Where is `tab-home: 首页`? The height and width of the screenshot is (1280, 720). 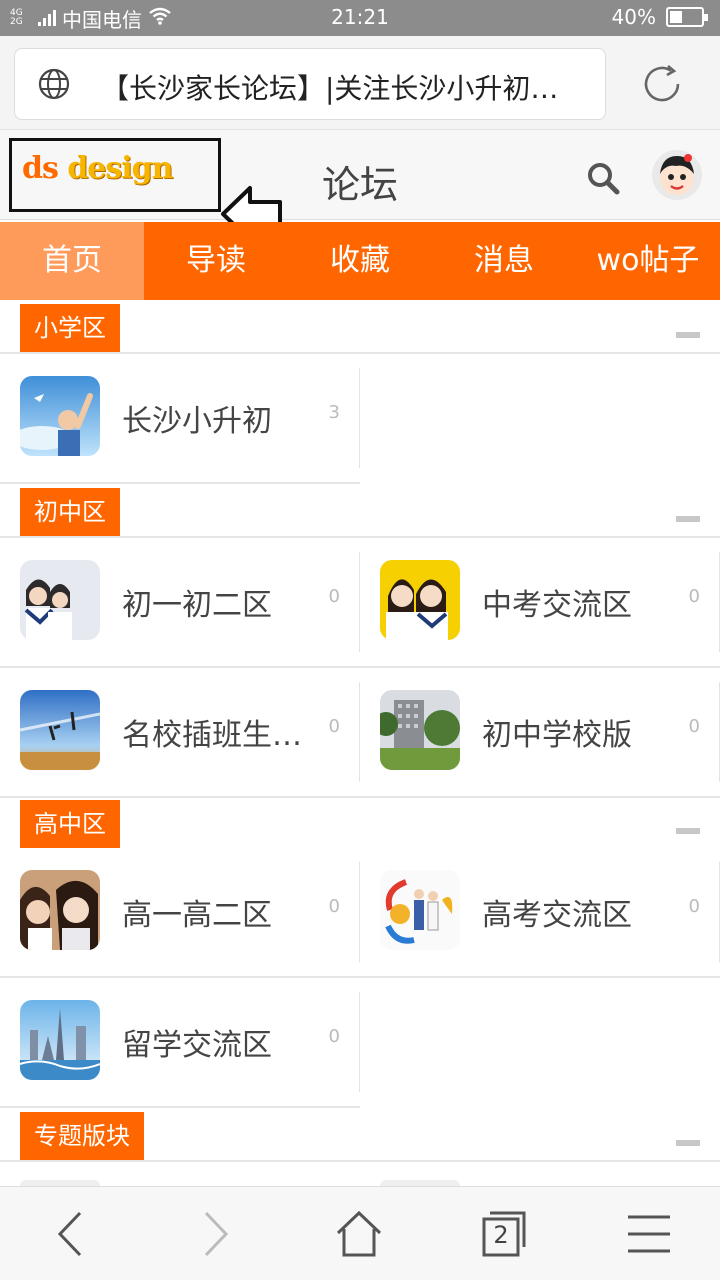 tab-home: 首页 is located at coordinates (72, 261).